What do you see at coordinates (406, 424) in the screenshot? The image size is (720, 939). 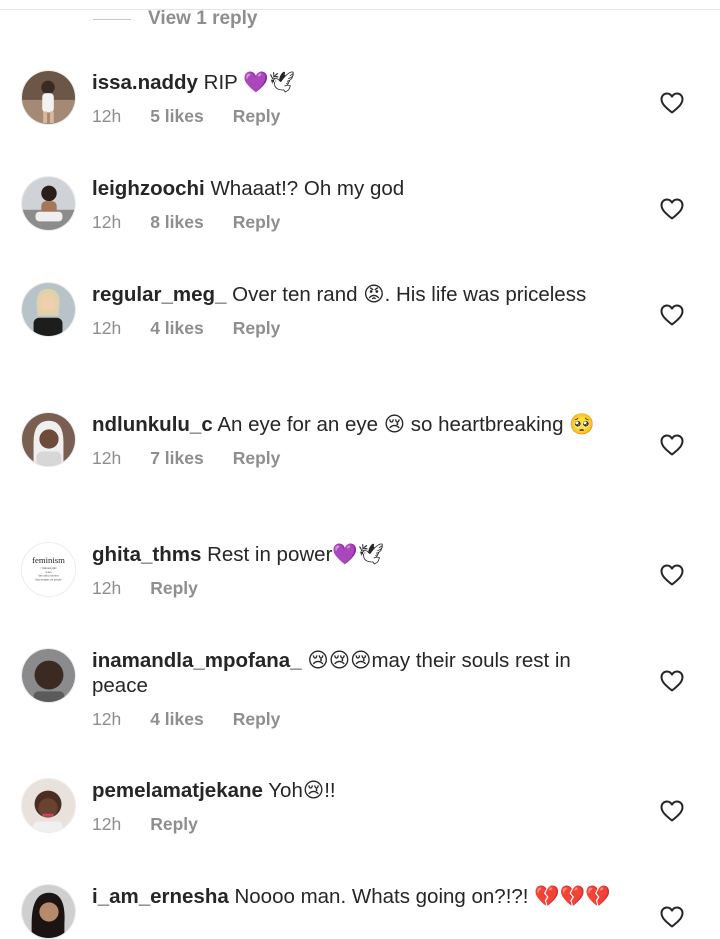 I see `comment-message: An eye for an eye 😢 so heartbreaking 🥺` at bounding box center [406, 424].